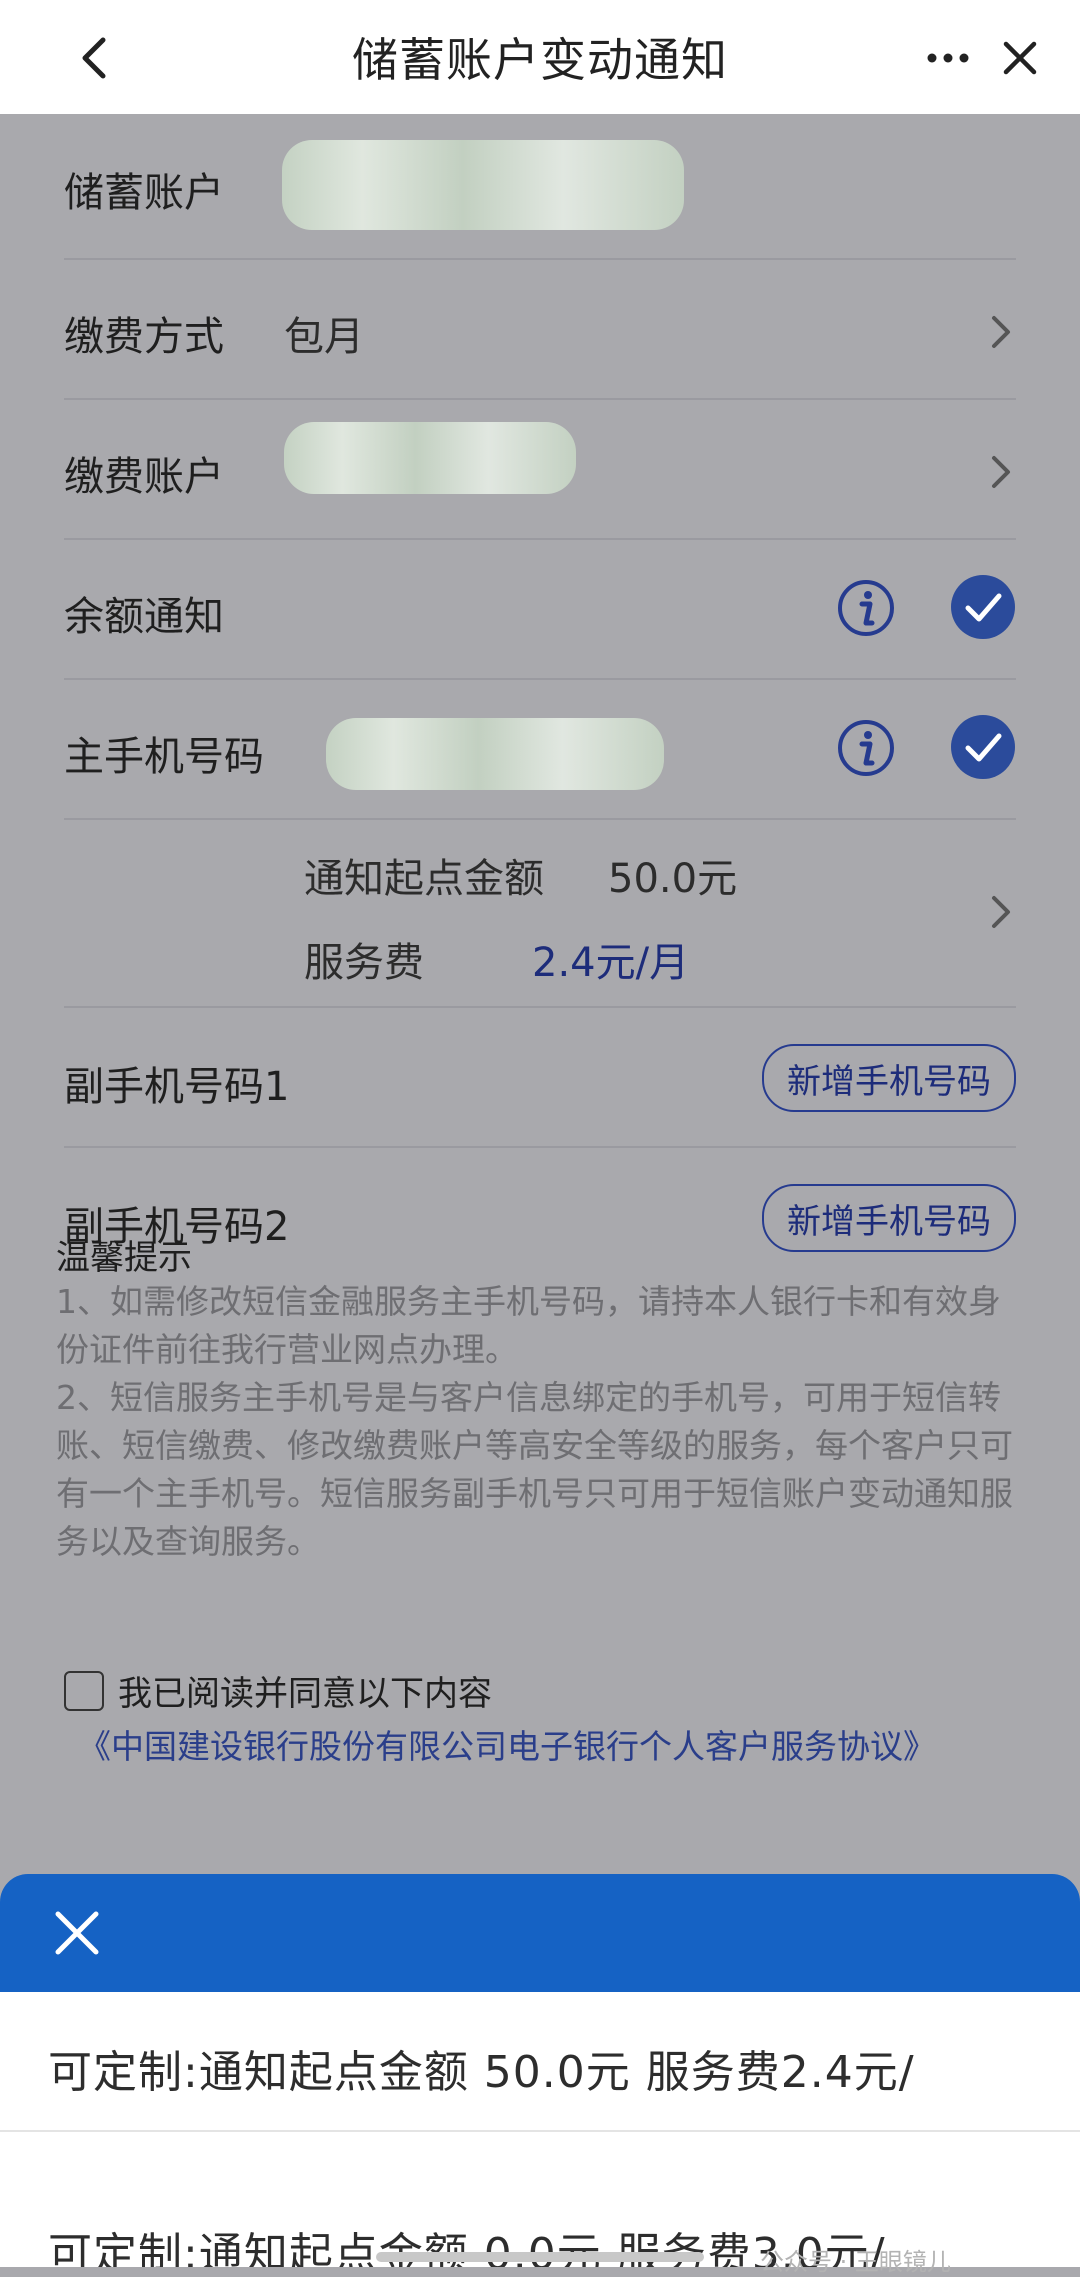 Image resolution: width=1080 pixels, height=2277 pixels. I want to click on navigation-bar: 储蓄账户变动通知, so click(540, 57).